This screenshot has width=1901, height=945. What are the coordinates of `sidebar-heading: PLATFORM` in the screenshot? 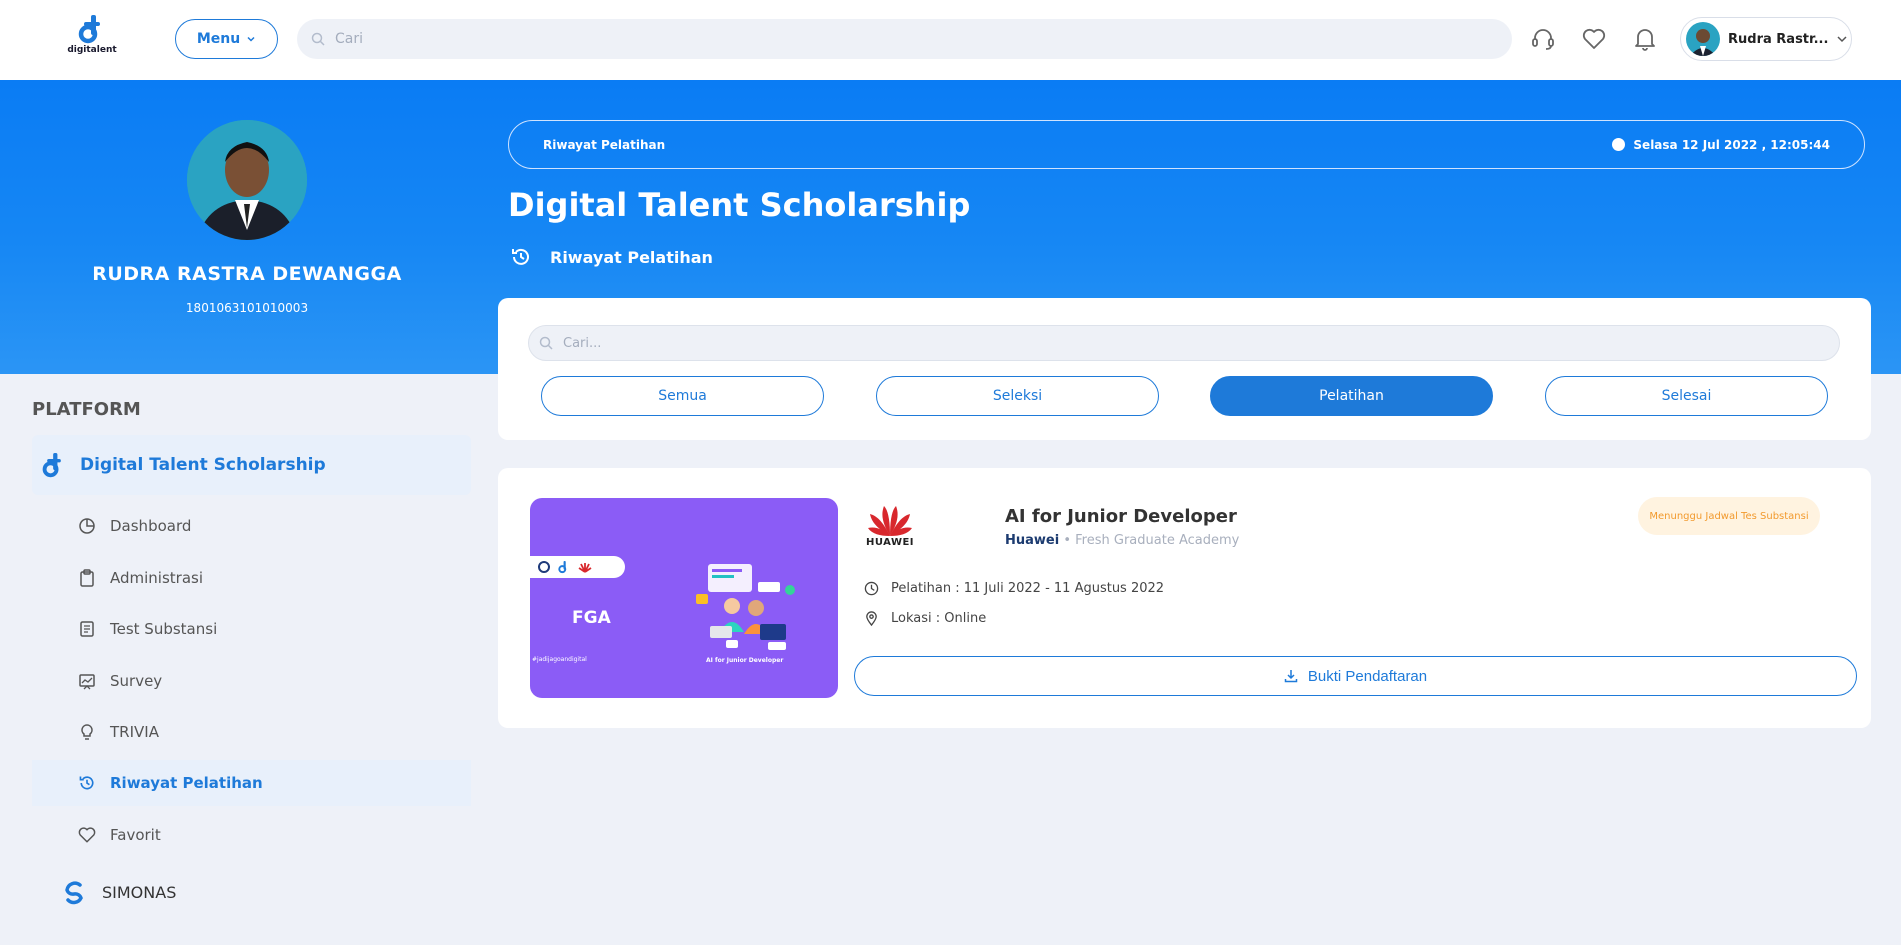 It's located at (86, 409).